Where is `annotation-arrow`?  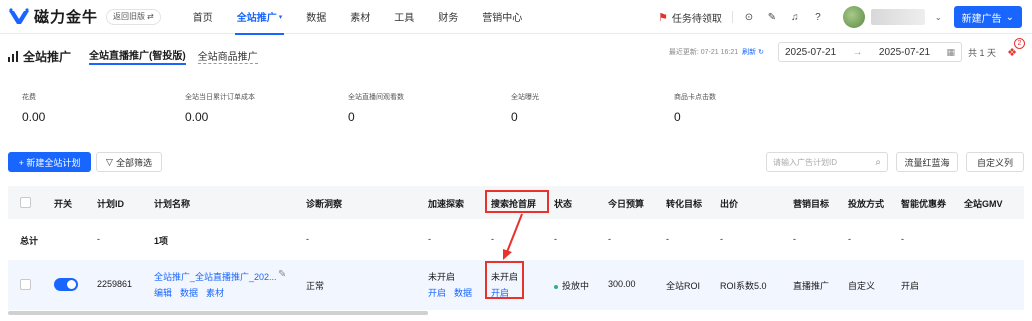
annotation-arrow is located at coordinates (513, 236).